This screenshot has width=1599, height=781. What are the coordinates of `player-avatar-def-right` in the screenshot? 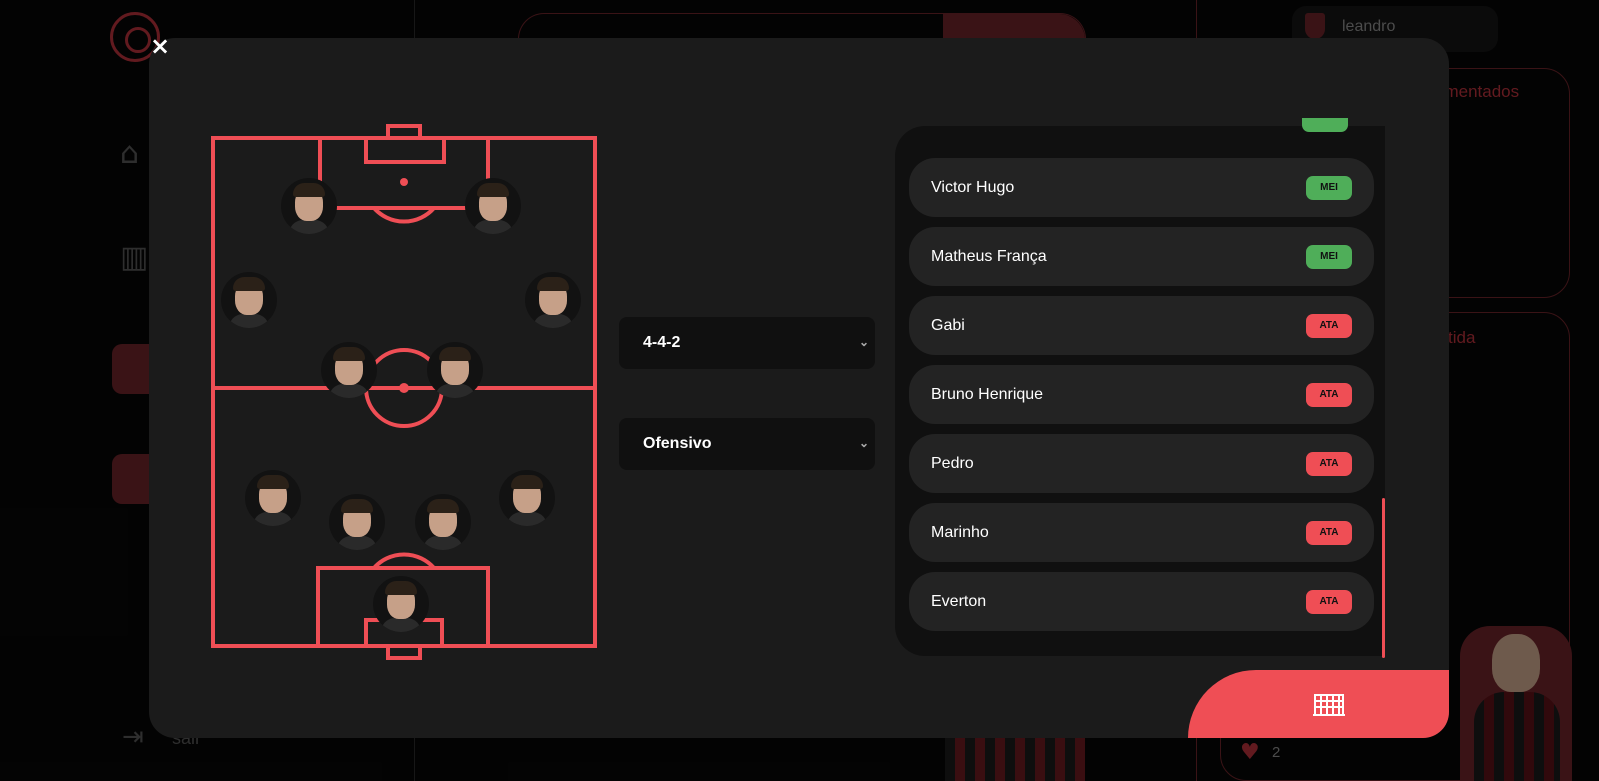 It's located at (527, 498).